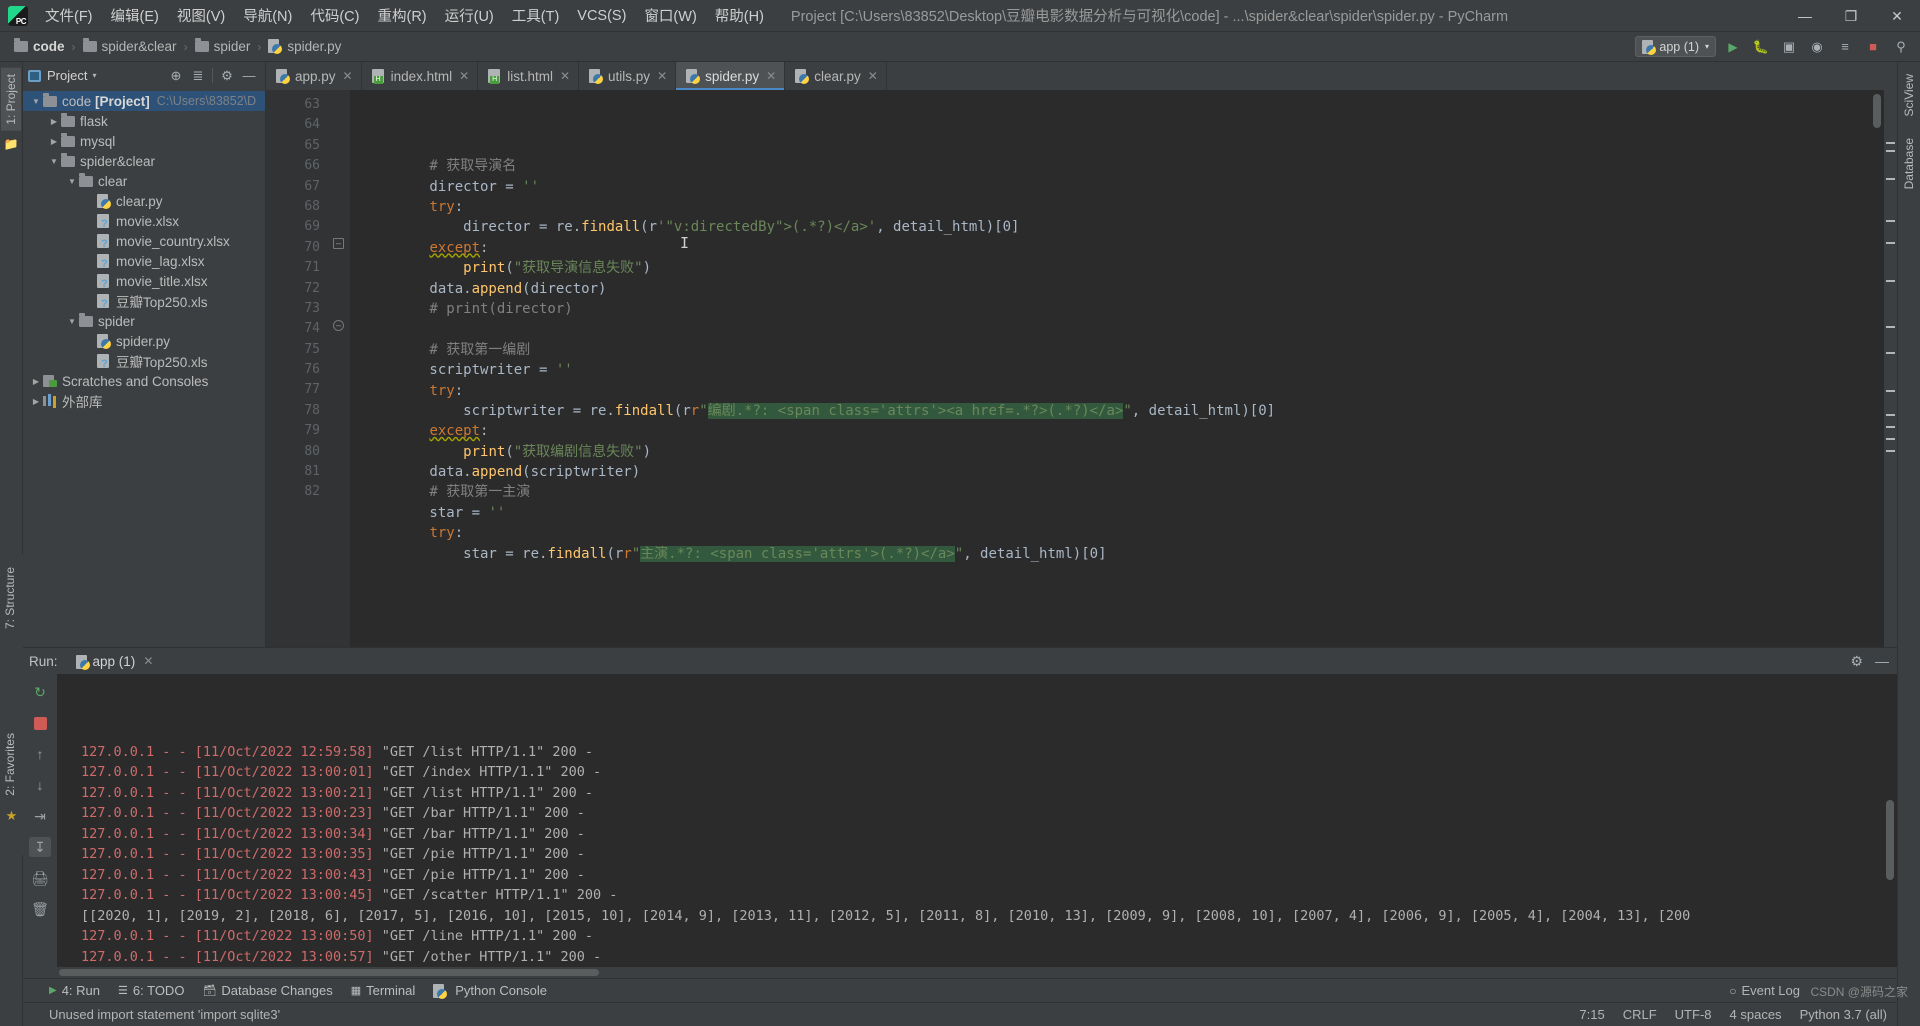 The image size is (1920, 1026). Describe the element at coordinates (135, 15) in the screenshot. I see `menu-edit: 编辑(E)` at that location.